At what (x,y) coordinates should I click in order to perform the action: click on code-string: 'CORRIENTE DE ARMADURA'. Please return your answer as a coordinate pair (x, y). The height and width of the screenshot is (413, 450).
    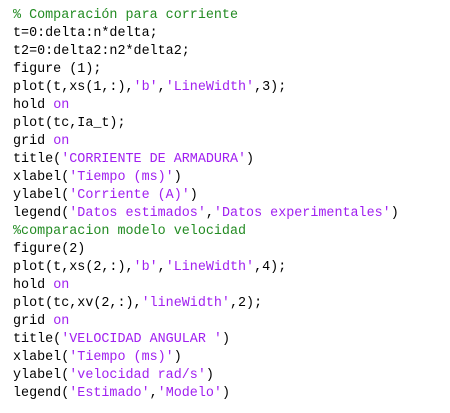
    Looking at the image, I should click on (154, 159).